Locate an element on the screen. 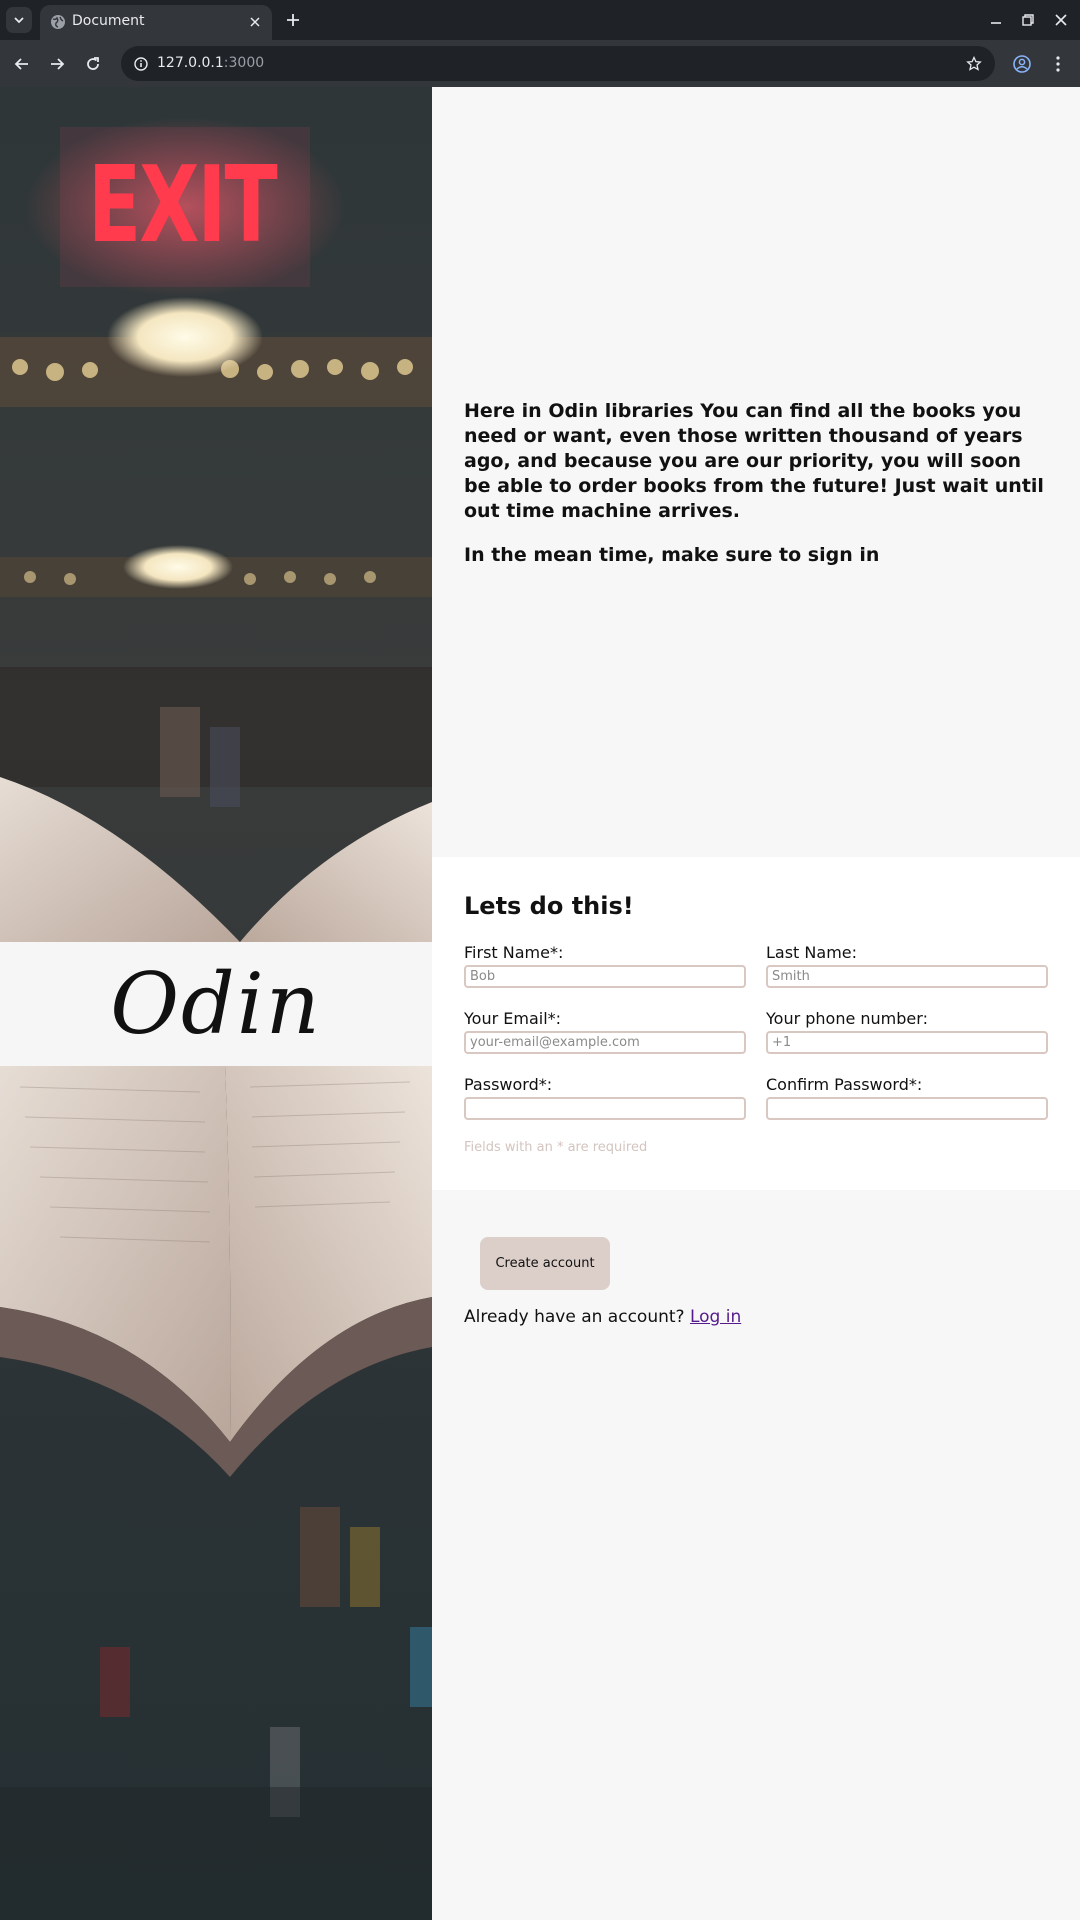  close-icon is located at coordinates (1061, 20).